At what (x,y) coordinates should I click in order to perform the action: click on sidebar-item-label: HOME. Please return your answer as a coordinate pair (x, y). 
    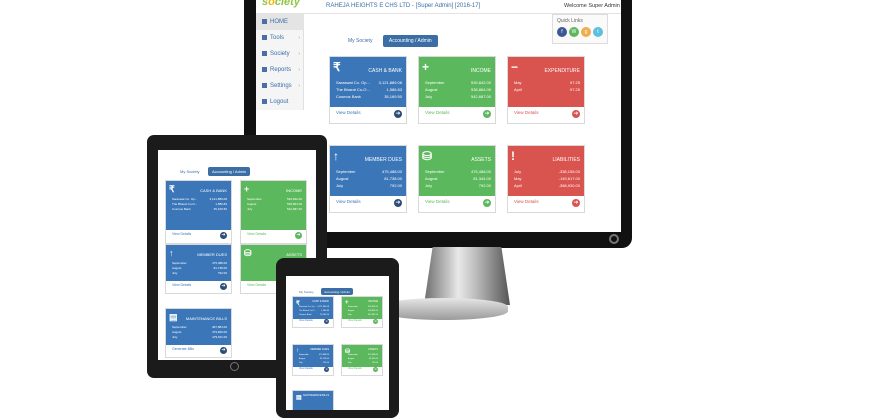
    Looking at the image, I should click on (279, 22).